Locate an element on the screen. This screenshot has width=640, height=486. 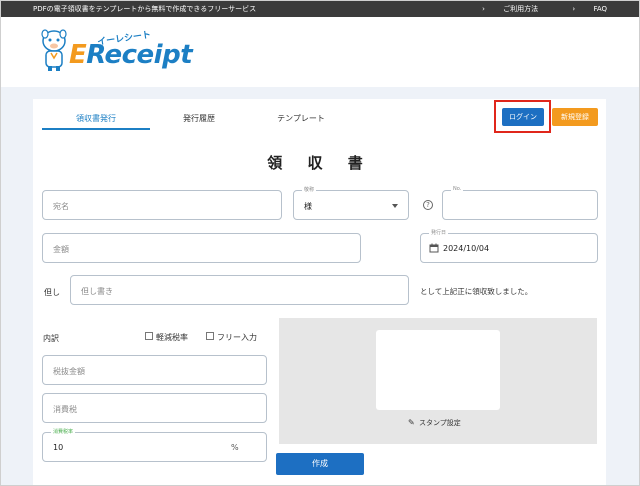
chevron-down-icon is located at coordinates (395, 206).